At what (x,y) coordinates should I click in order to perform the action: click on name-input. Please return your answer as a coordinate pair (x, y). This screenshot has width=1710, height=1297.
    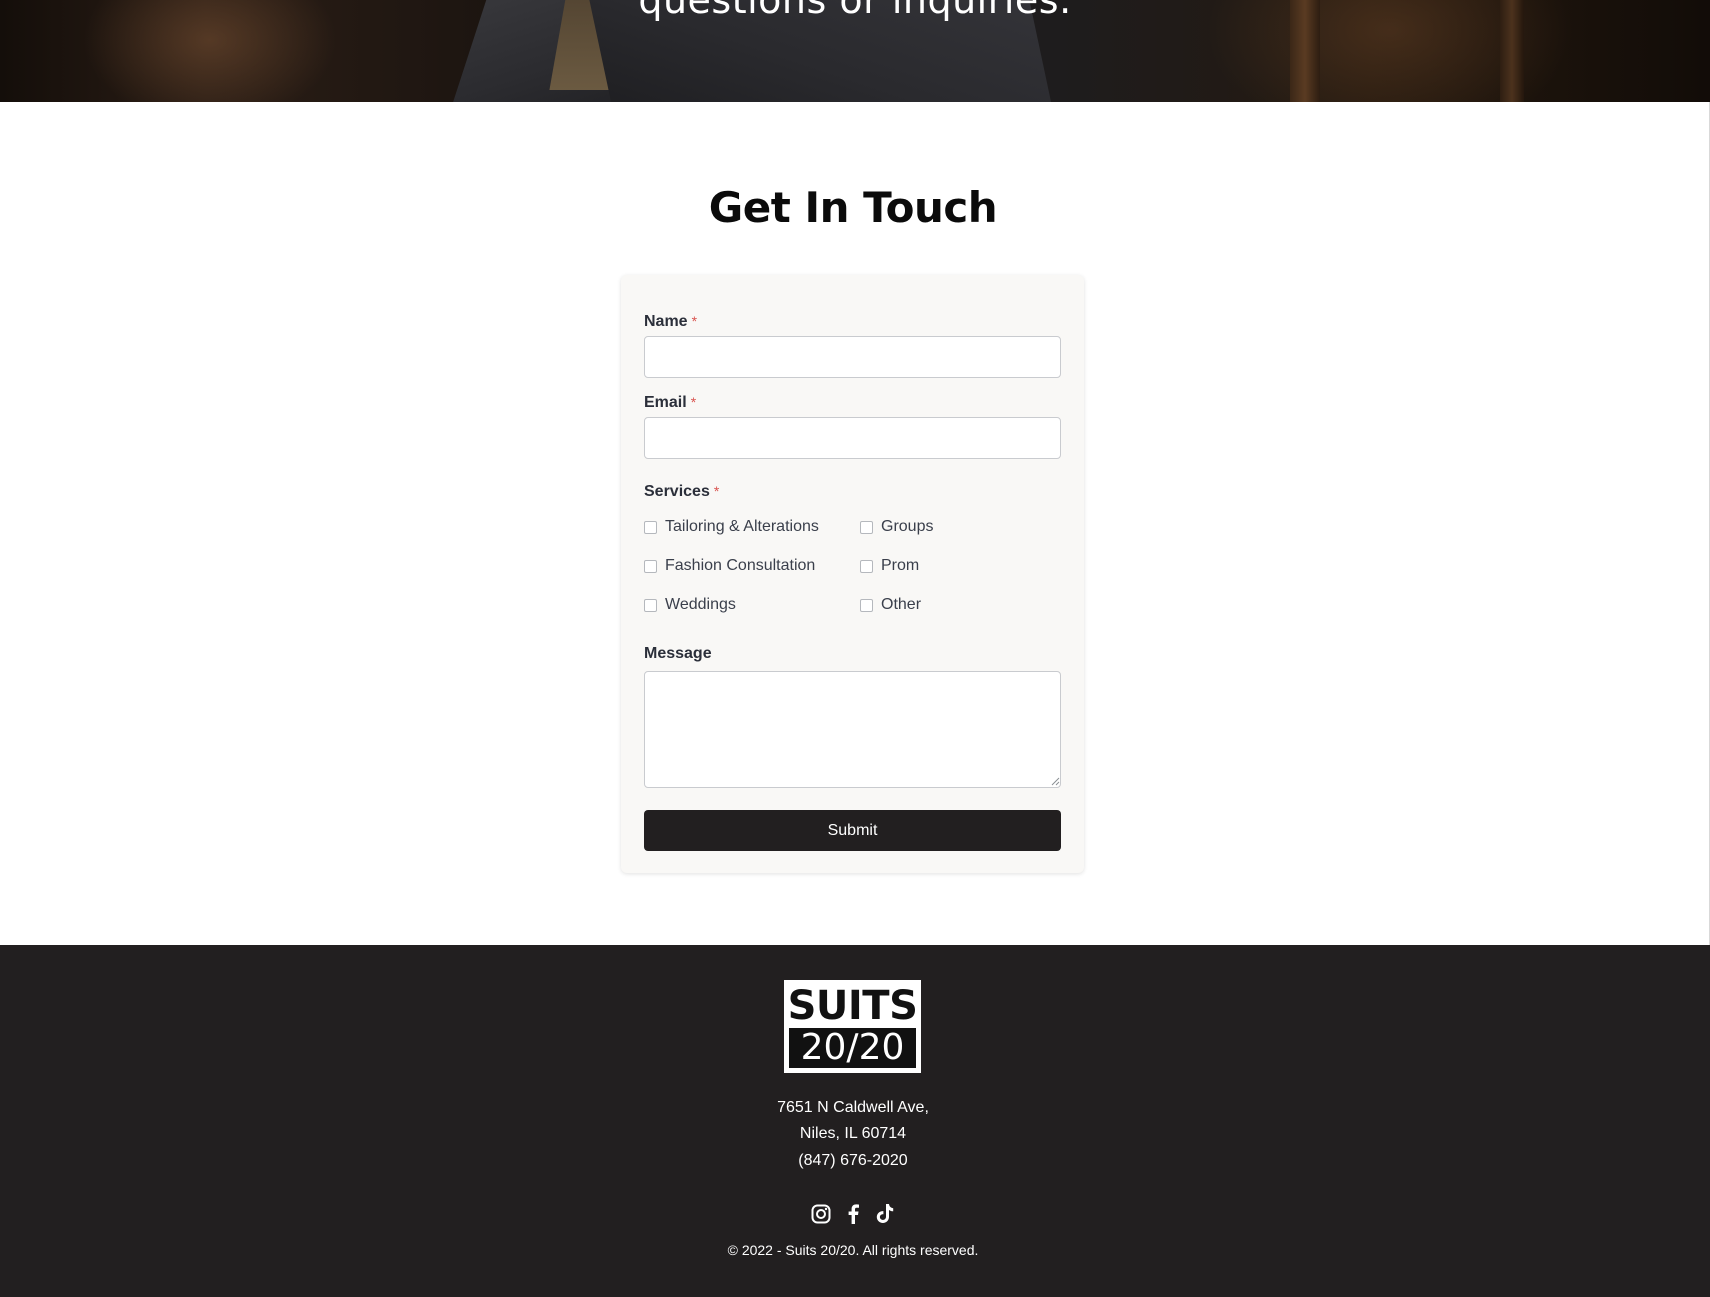
    Looking at the image, I should click on (852, 357).